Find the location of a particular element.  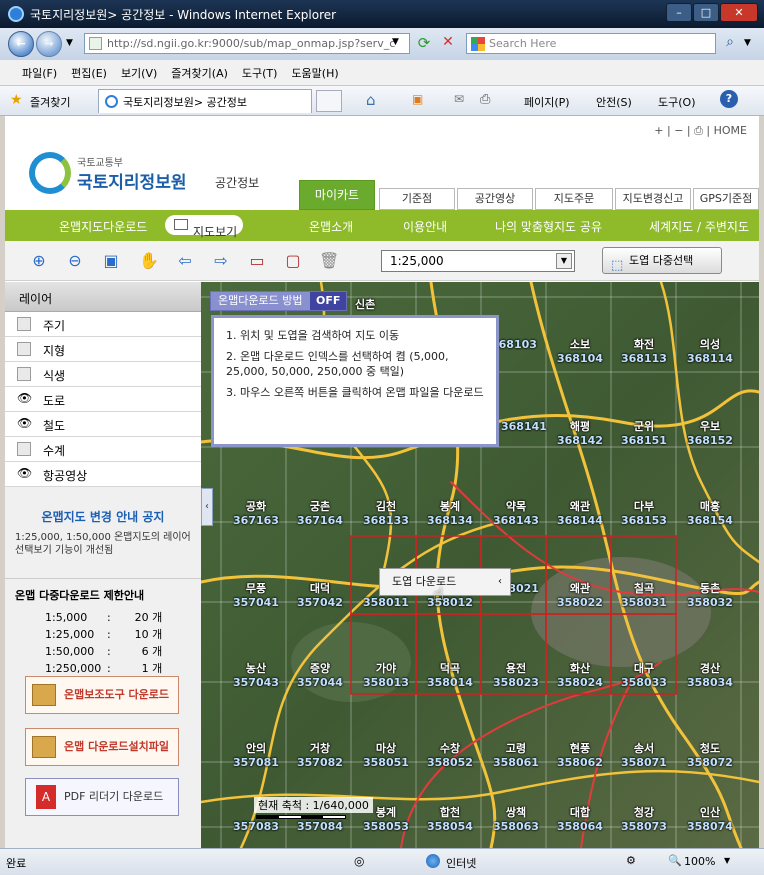

feeds-icon: ▣ is located at coordinates (417, 99).